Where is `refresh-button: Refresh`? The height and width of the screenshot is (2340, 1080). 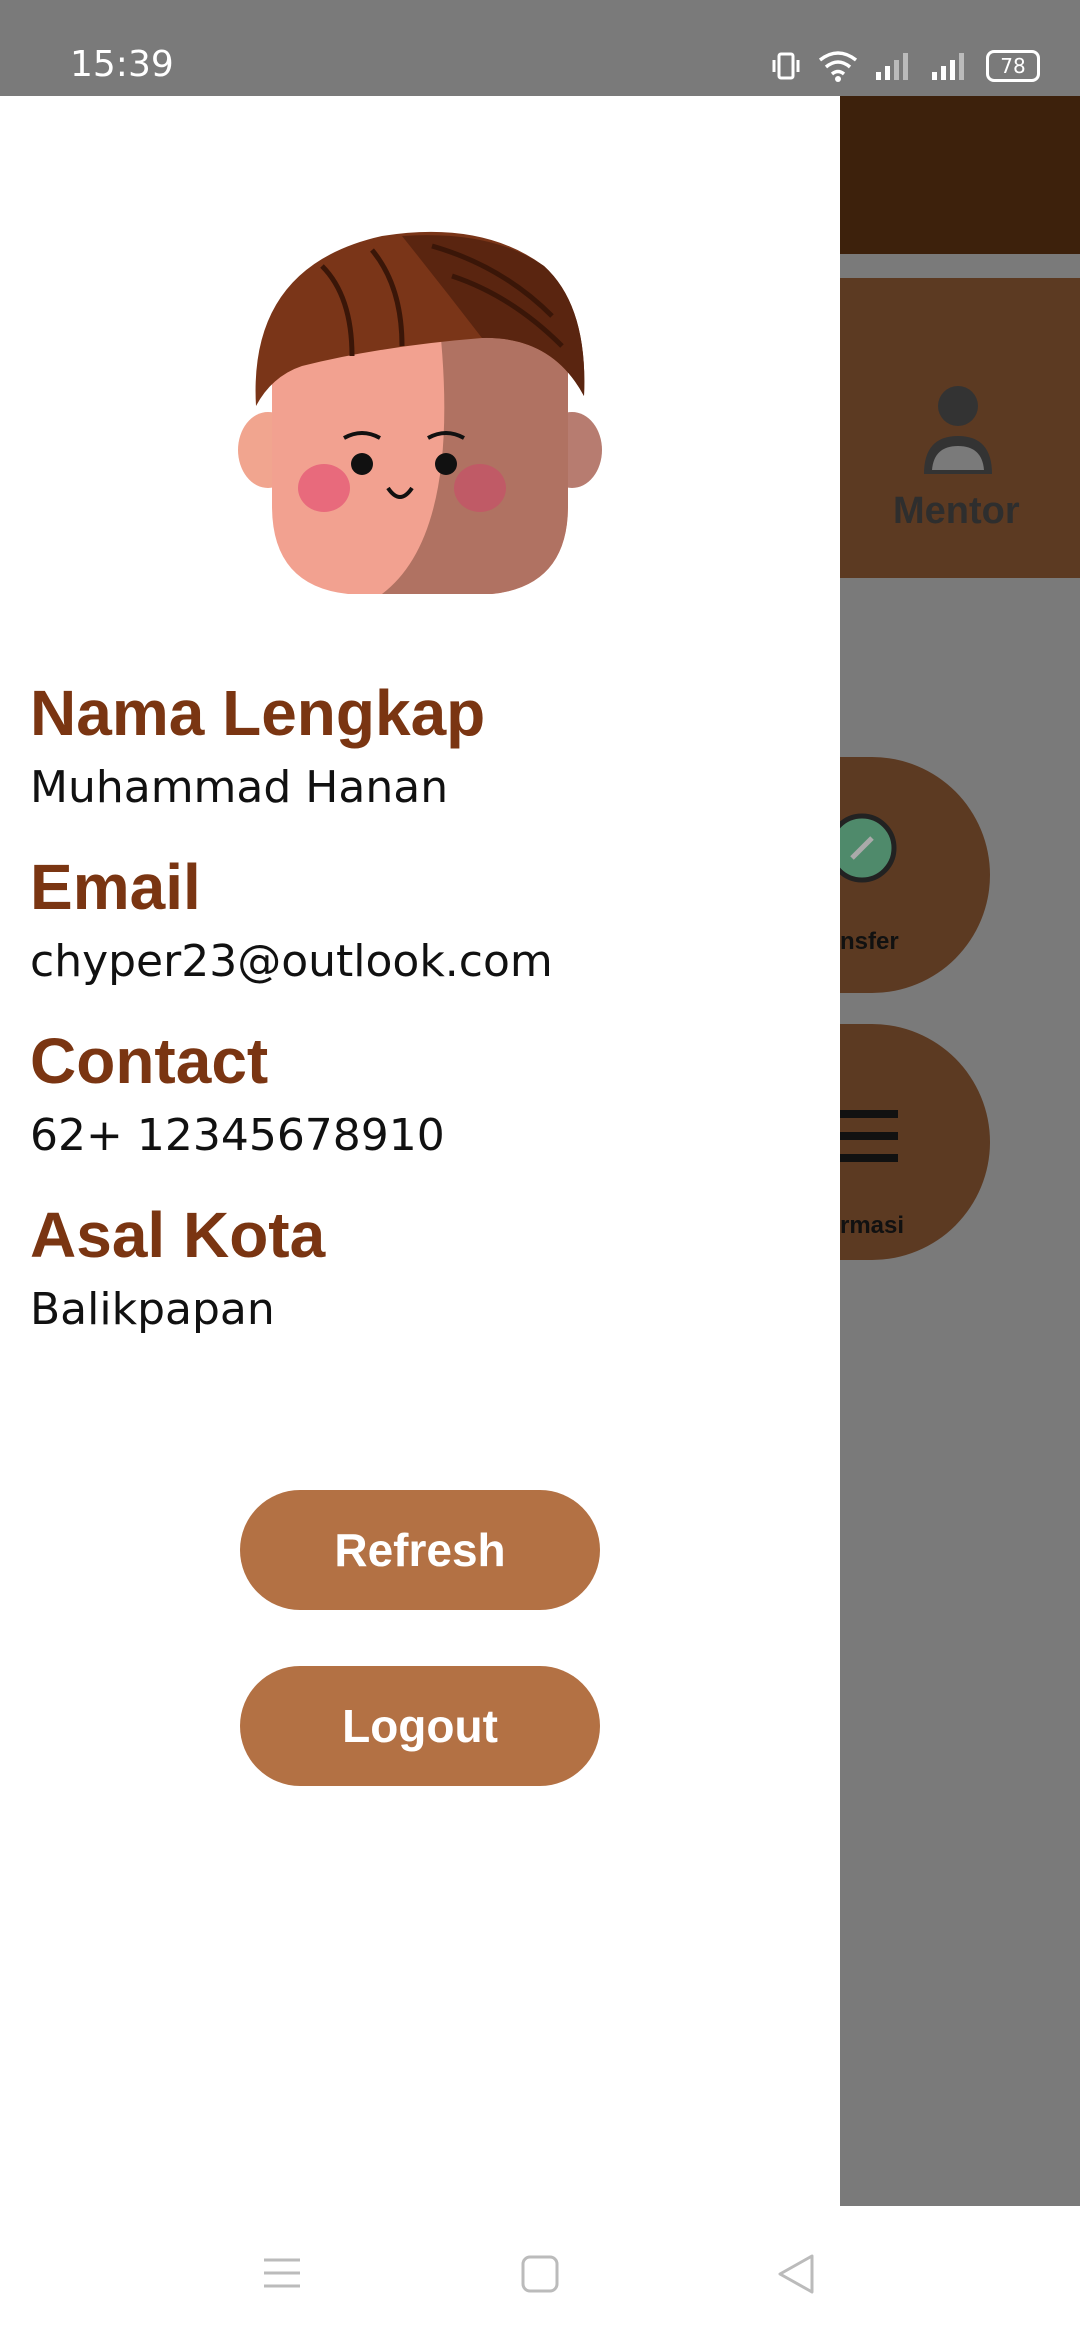
refresh-button: Refresh is located at coordinates (420, 1550).